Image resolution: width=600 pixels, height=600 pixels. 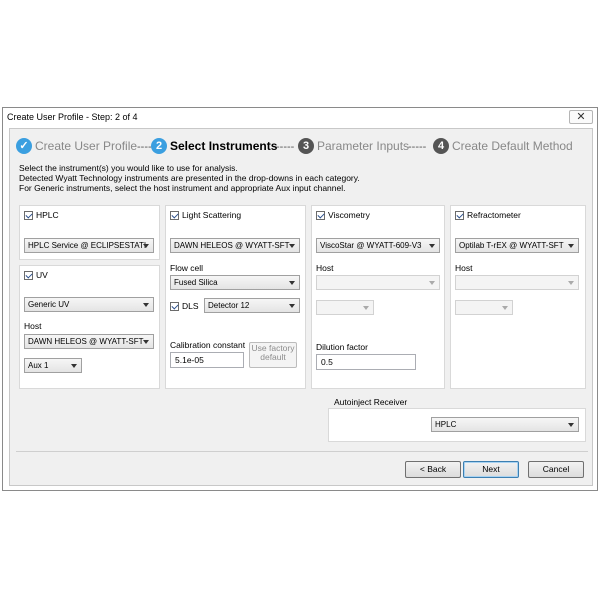 I want to click on step-3-number: 3, so click(x=306, y=146).